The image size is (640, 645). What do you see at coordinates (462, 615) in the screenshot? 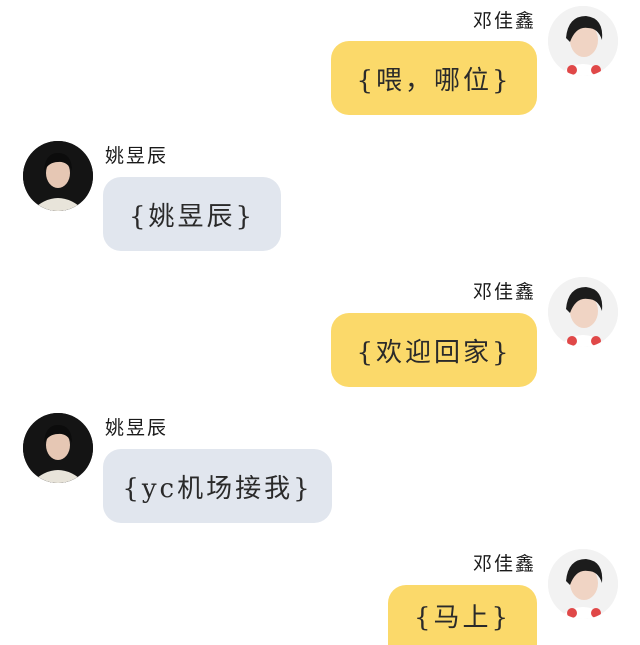
I see `message-bubble: {马上}` at bounding box center [462, 615].